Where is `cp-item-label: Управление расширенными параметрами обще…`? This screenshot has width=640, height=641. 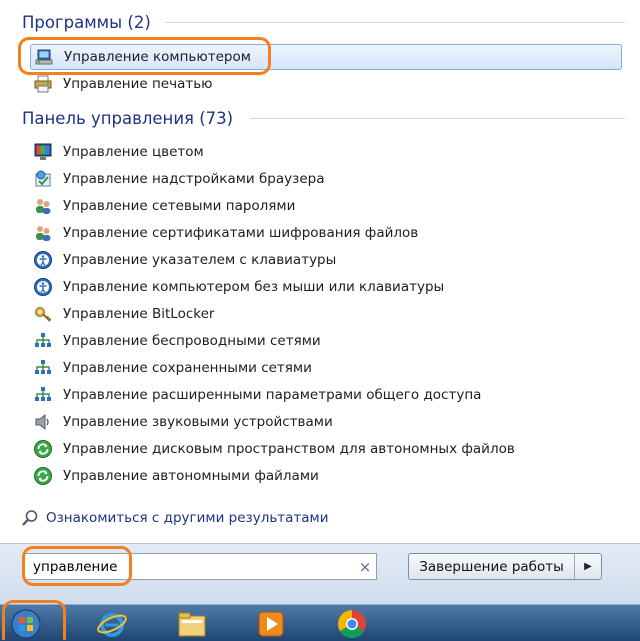
cp-item-label: Управление расширенными параметрами обще… is located at coordinates (272, 395).